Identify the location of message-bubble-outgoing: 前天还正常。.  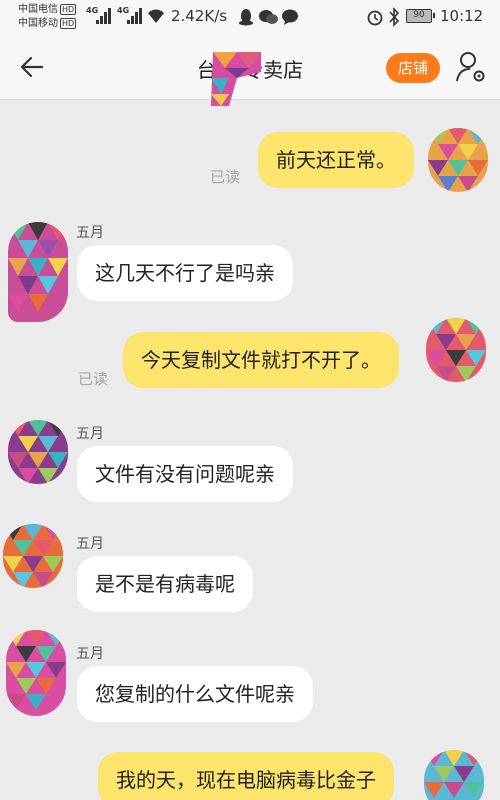
(336, 160).